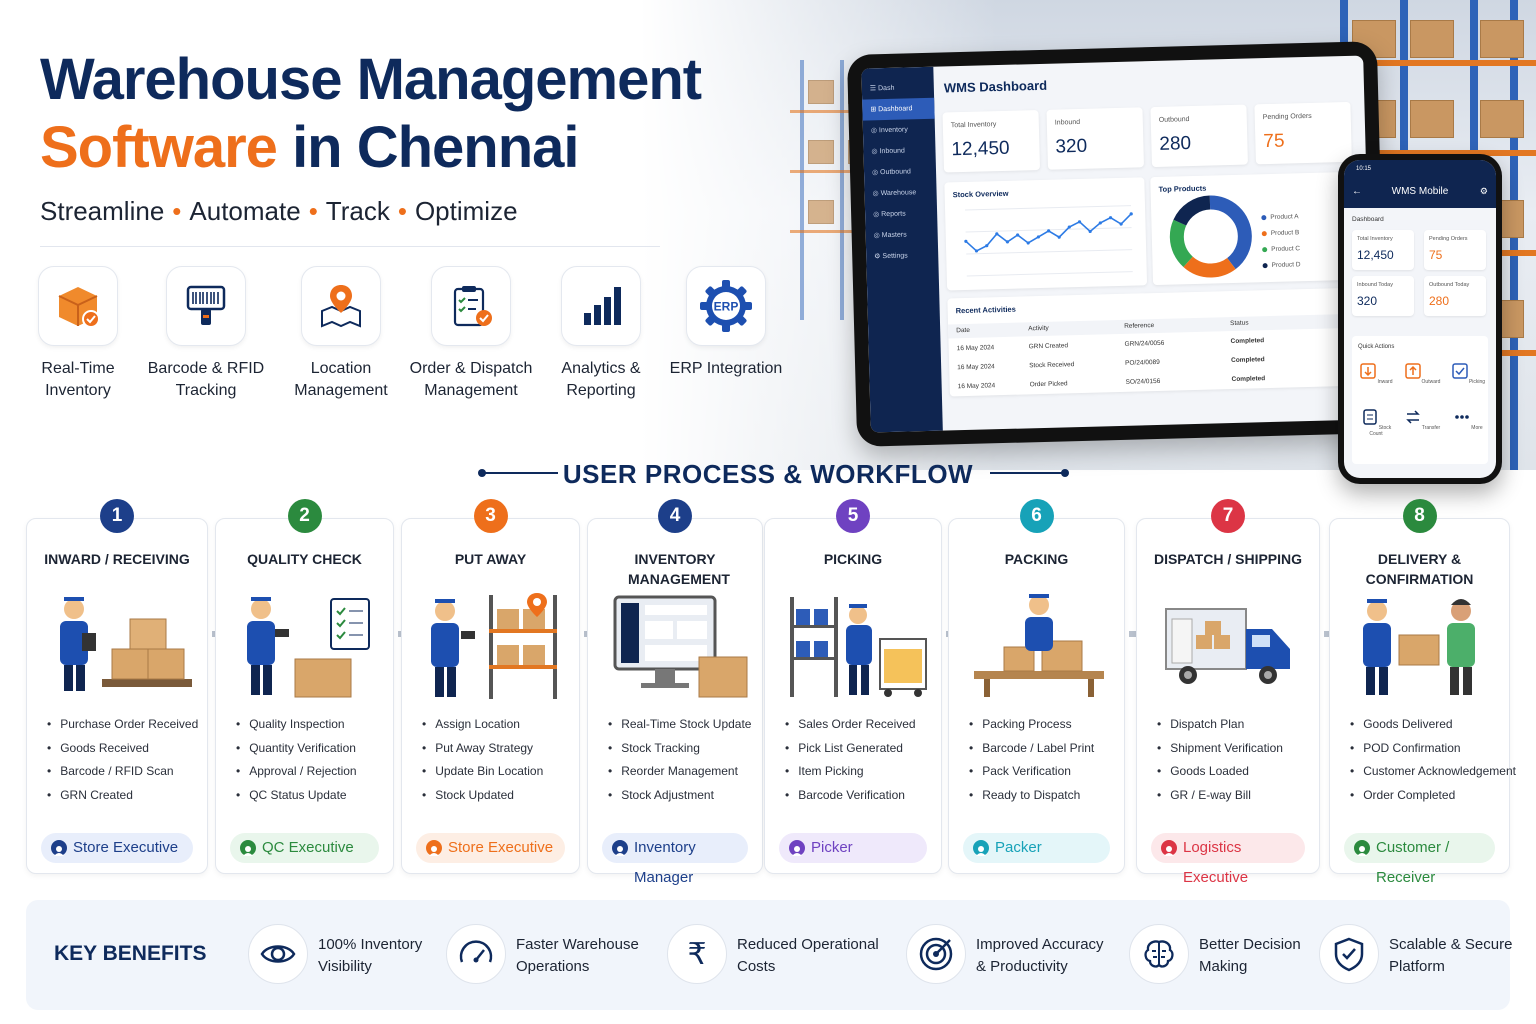 The width and height of the screenshot is (1536, 1024). I want to click on brain-icon, so click(1159, 954).